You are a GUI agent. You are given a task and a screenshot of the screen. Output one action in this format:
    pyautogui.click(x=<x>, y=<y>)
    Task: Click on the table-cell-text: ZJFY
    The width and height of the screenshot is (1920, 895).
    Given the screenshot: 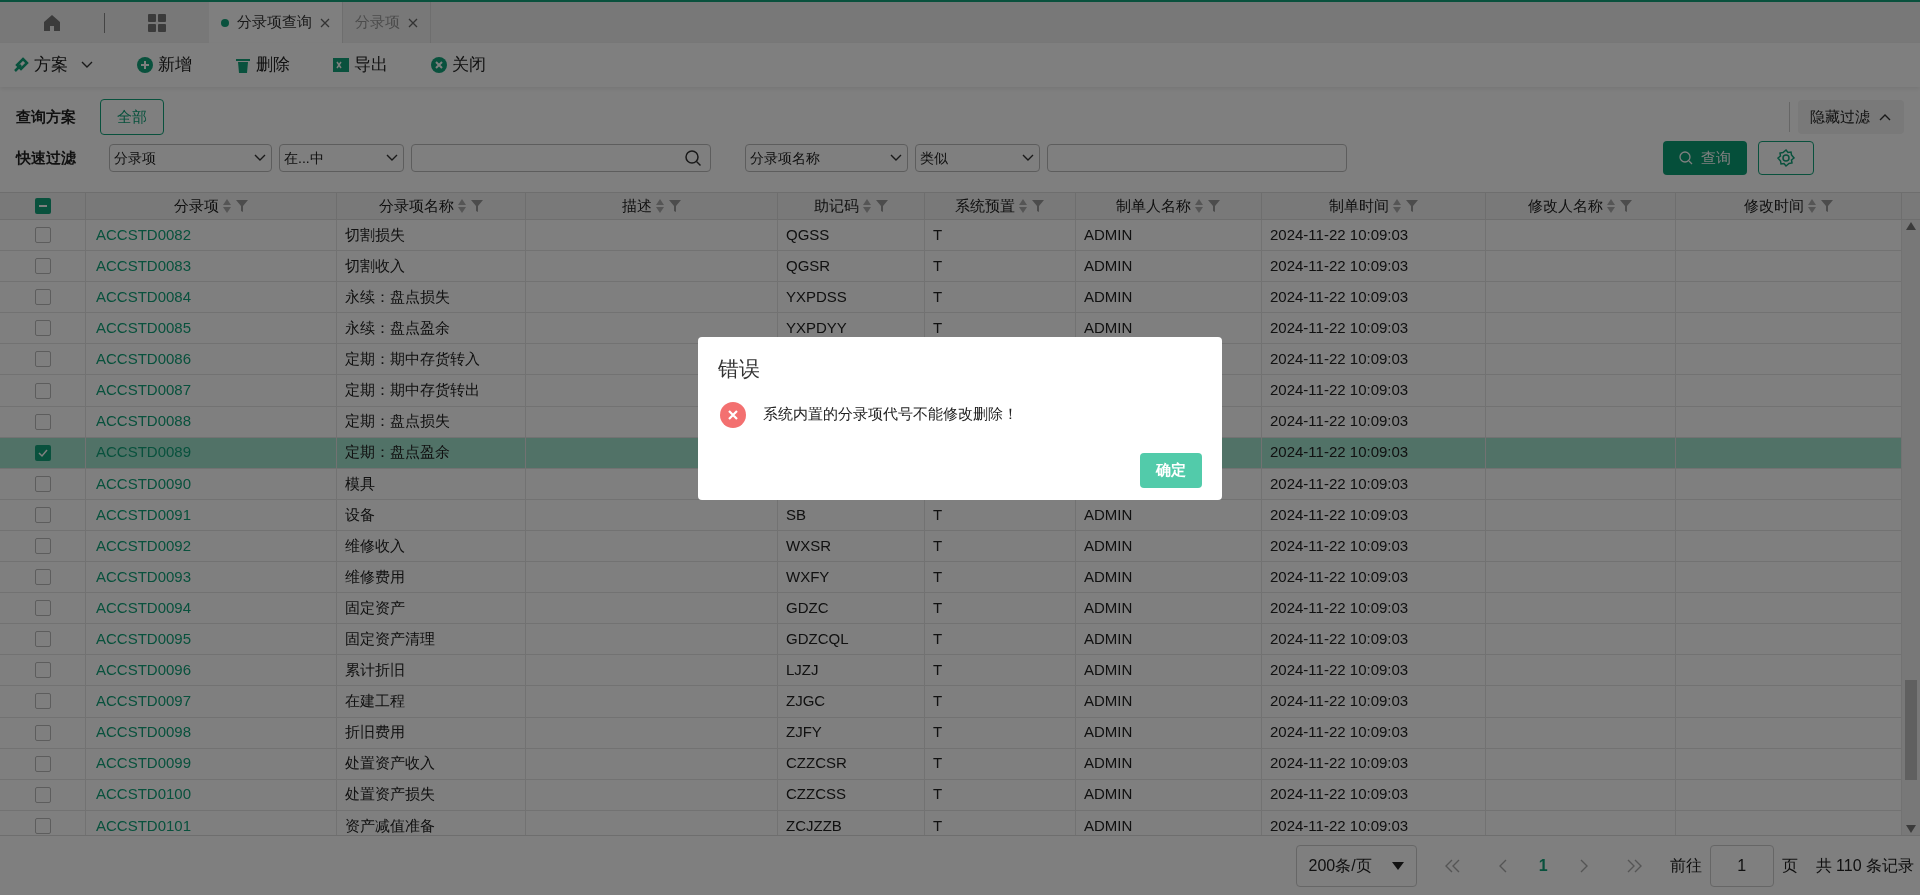 What is the action you would take?
    pyautogui.click(x=804, y=732)
    